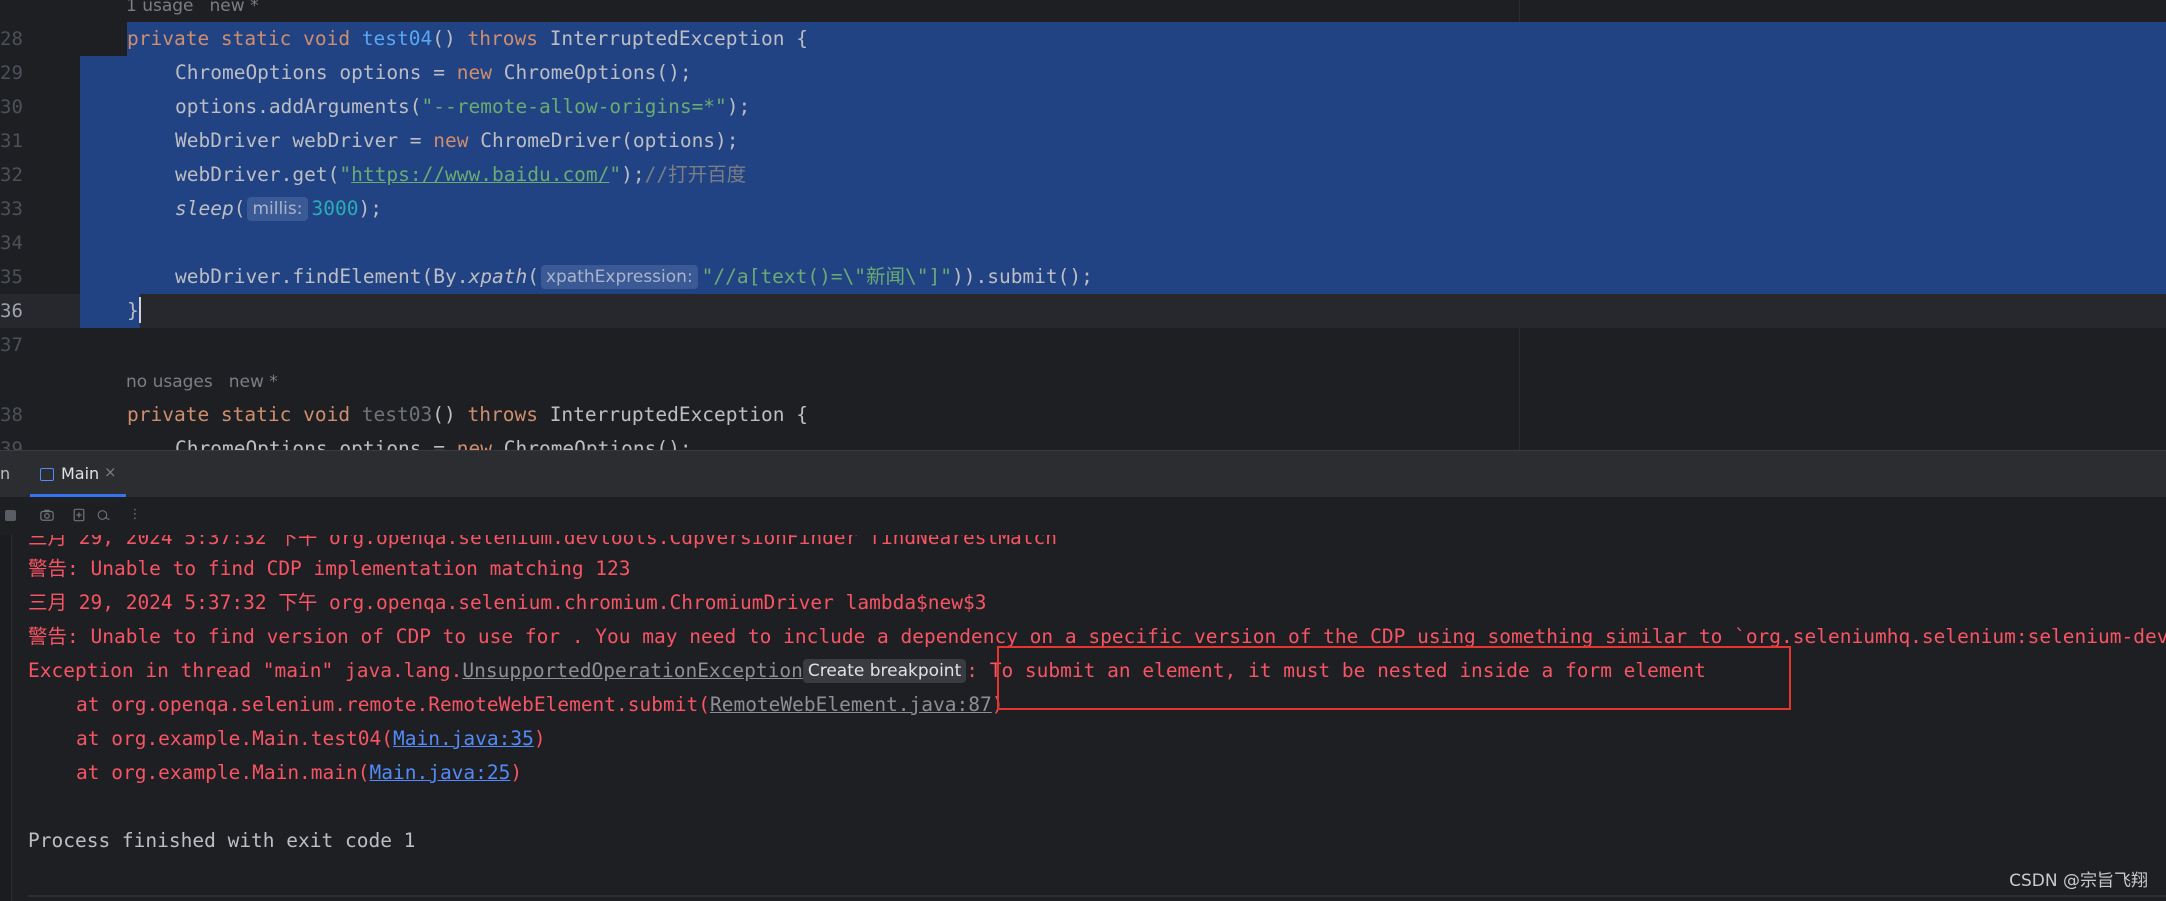 This screenshot has width=2166, height=901. I want to click on tab-main-label: Main, so click(80, 473).